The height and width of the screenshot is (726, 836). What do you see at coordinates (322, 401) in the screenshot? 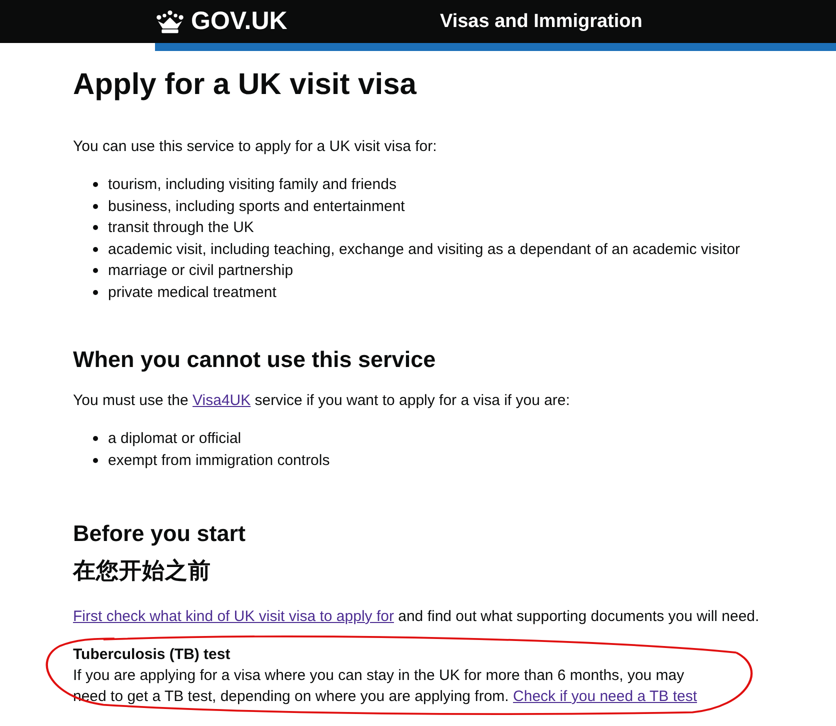
I see `paragraph: You must use the Visa4UK service if you want to apply for a visa if you are:` at bounding box center [322, 401].